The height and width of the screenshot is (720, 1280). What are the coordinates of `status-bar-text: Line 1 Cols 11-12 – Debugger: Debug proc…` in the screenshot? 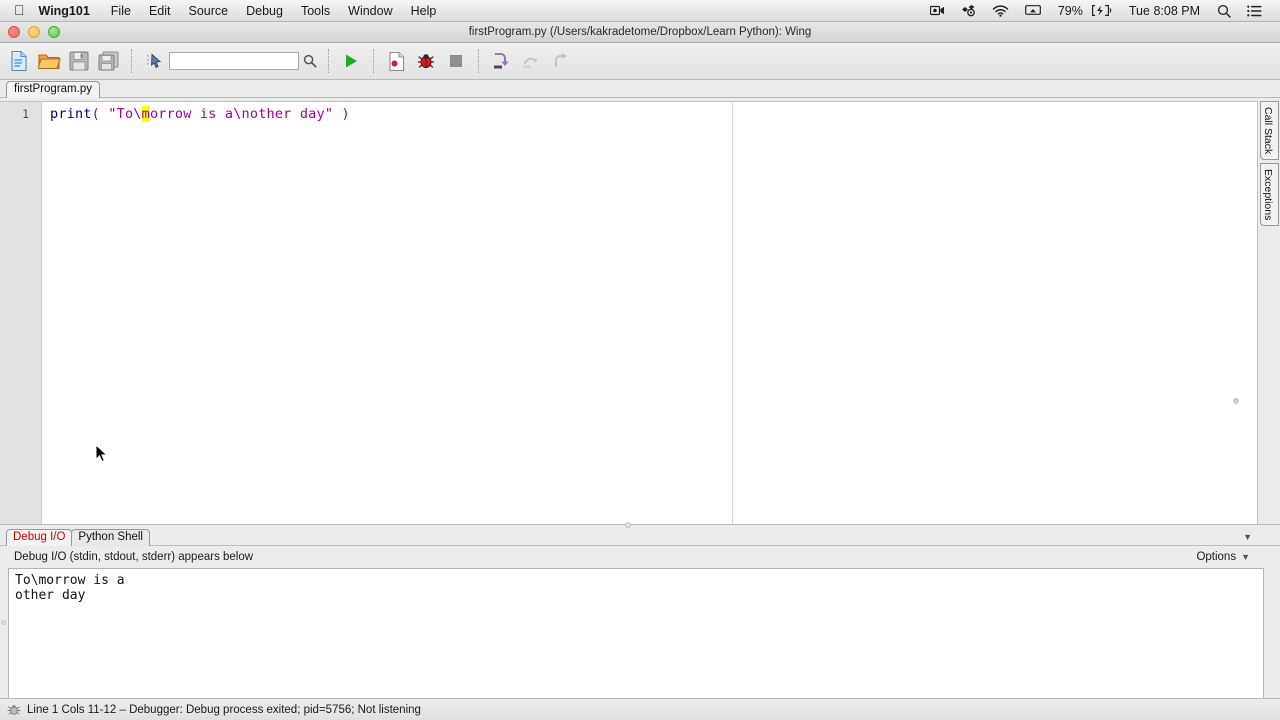 It's located at (224, 709).